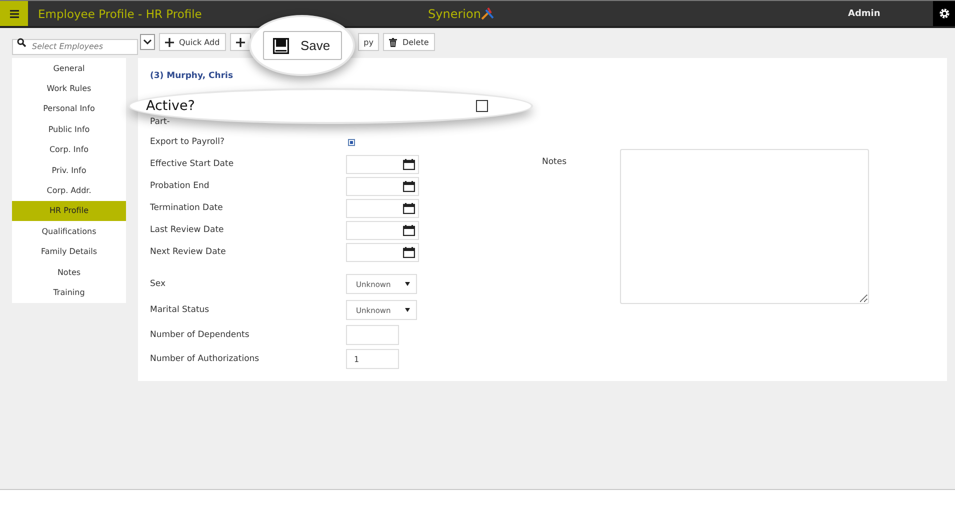 This screenshot has width=955, height=510. Describe the element at coordinates (69, 109) in the screenshot. I see `sidebar-item: Personal Info` at that location.